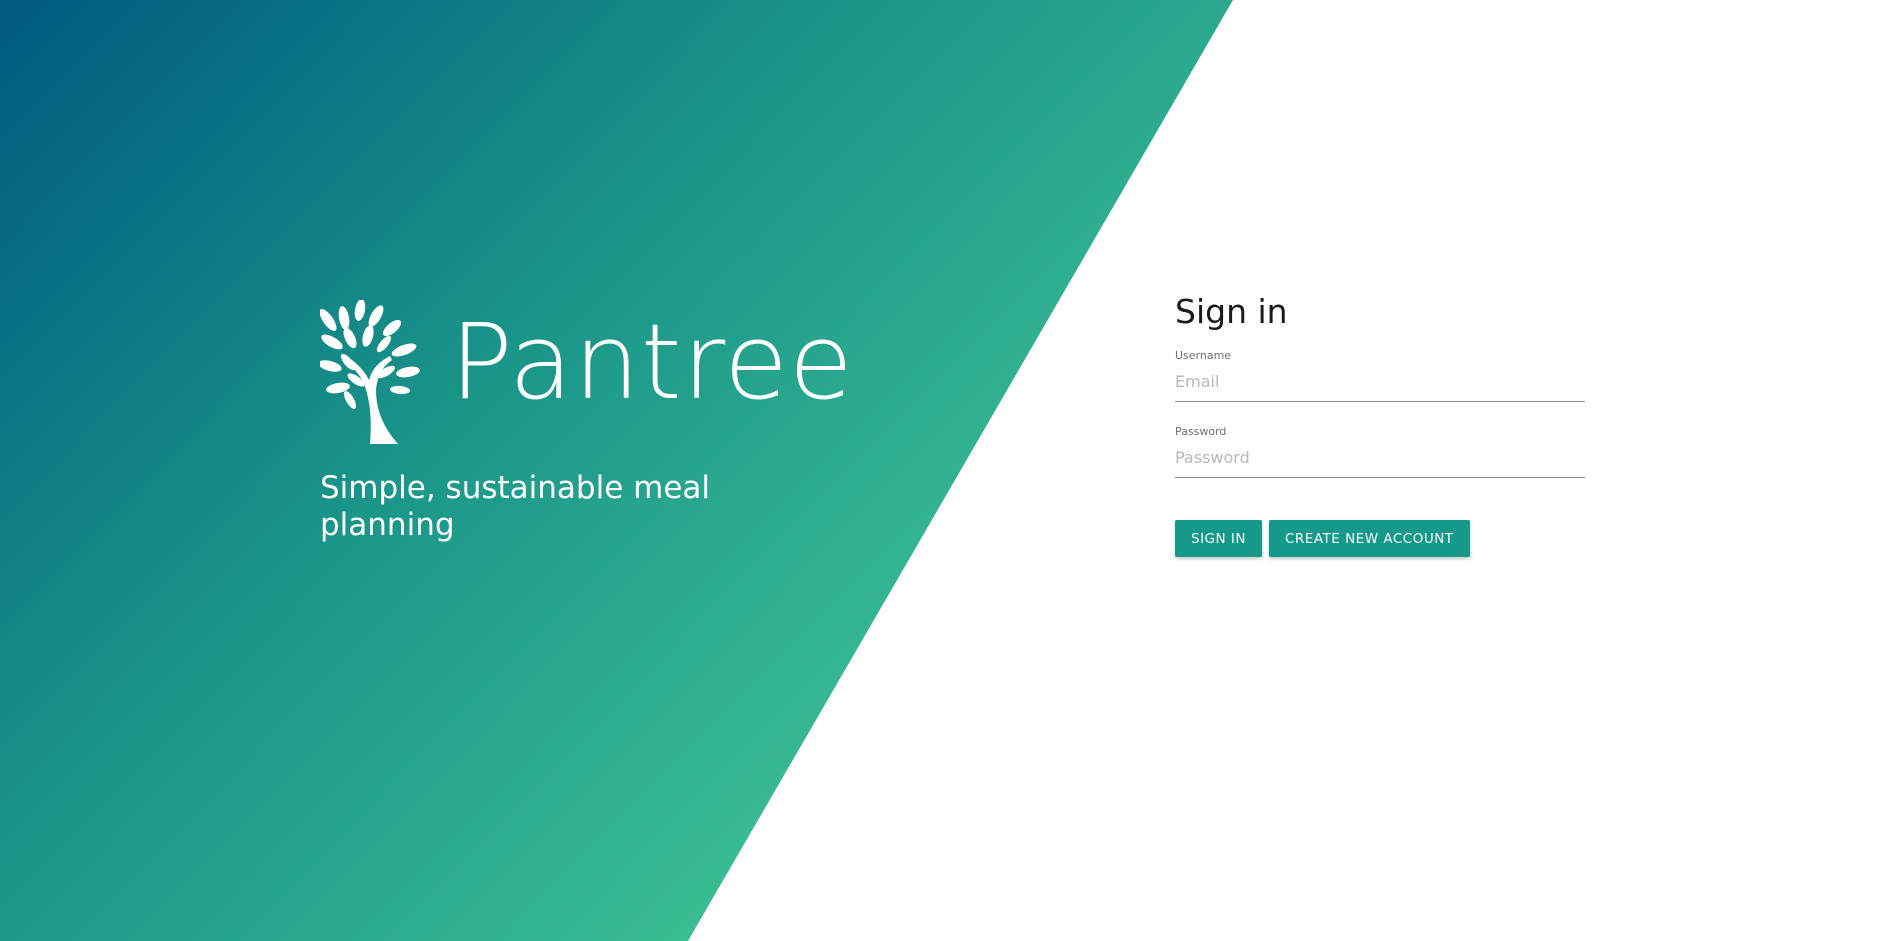  I want to click on create-account-button: CREATE NEW ACCOUNT, so click(1369, 538).